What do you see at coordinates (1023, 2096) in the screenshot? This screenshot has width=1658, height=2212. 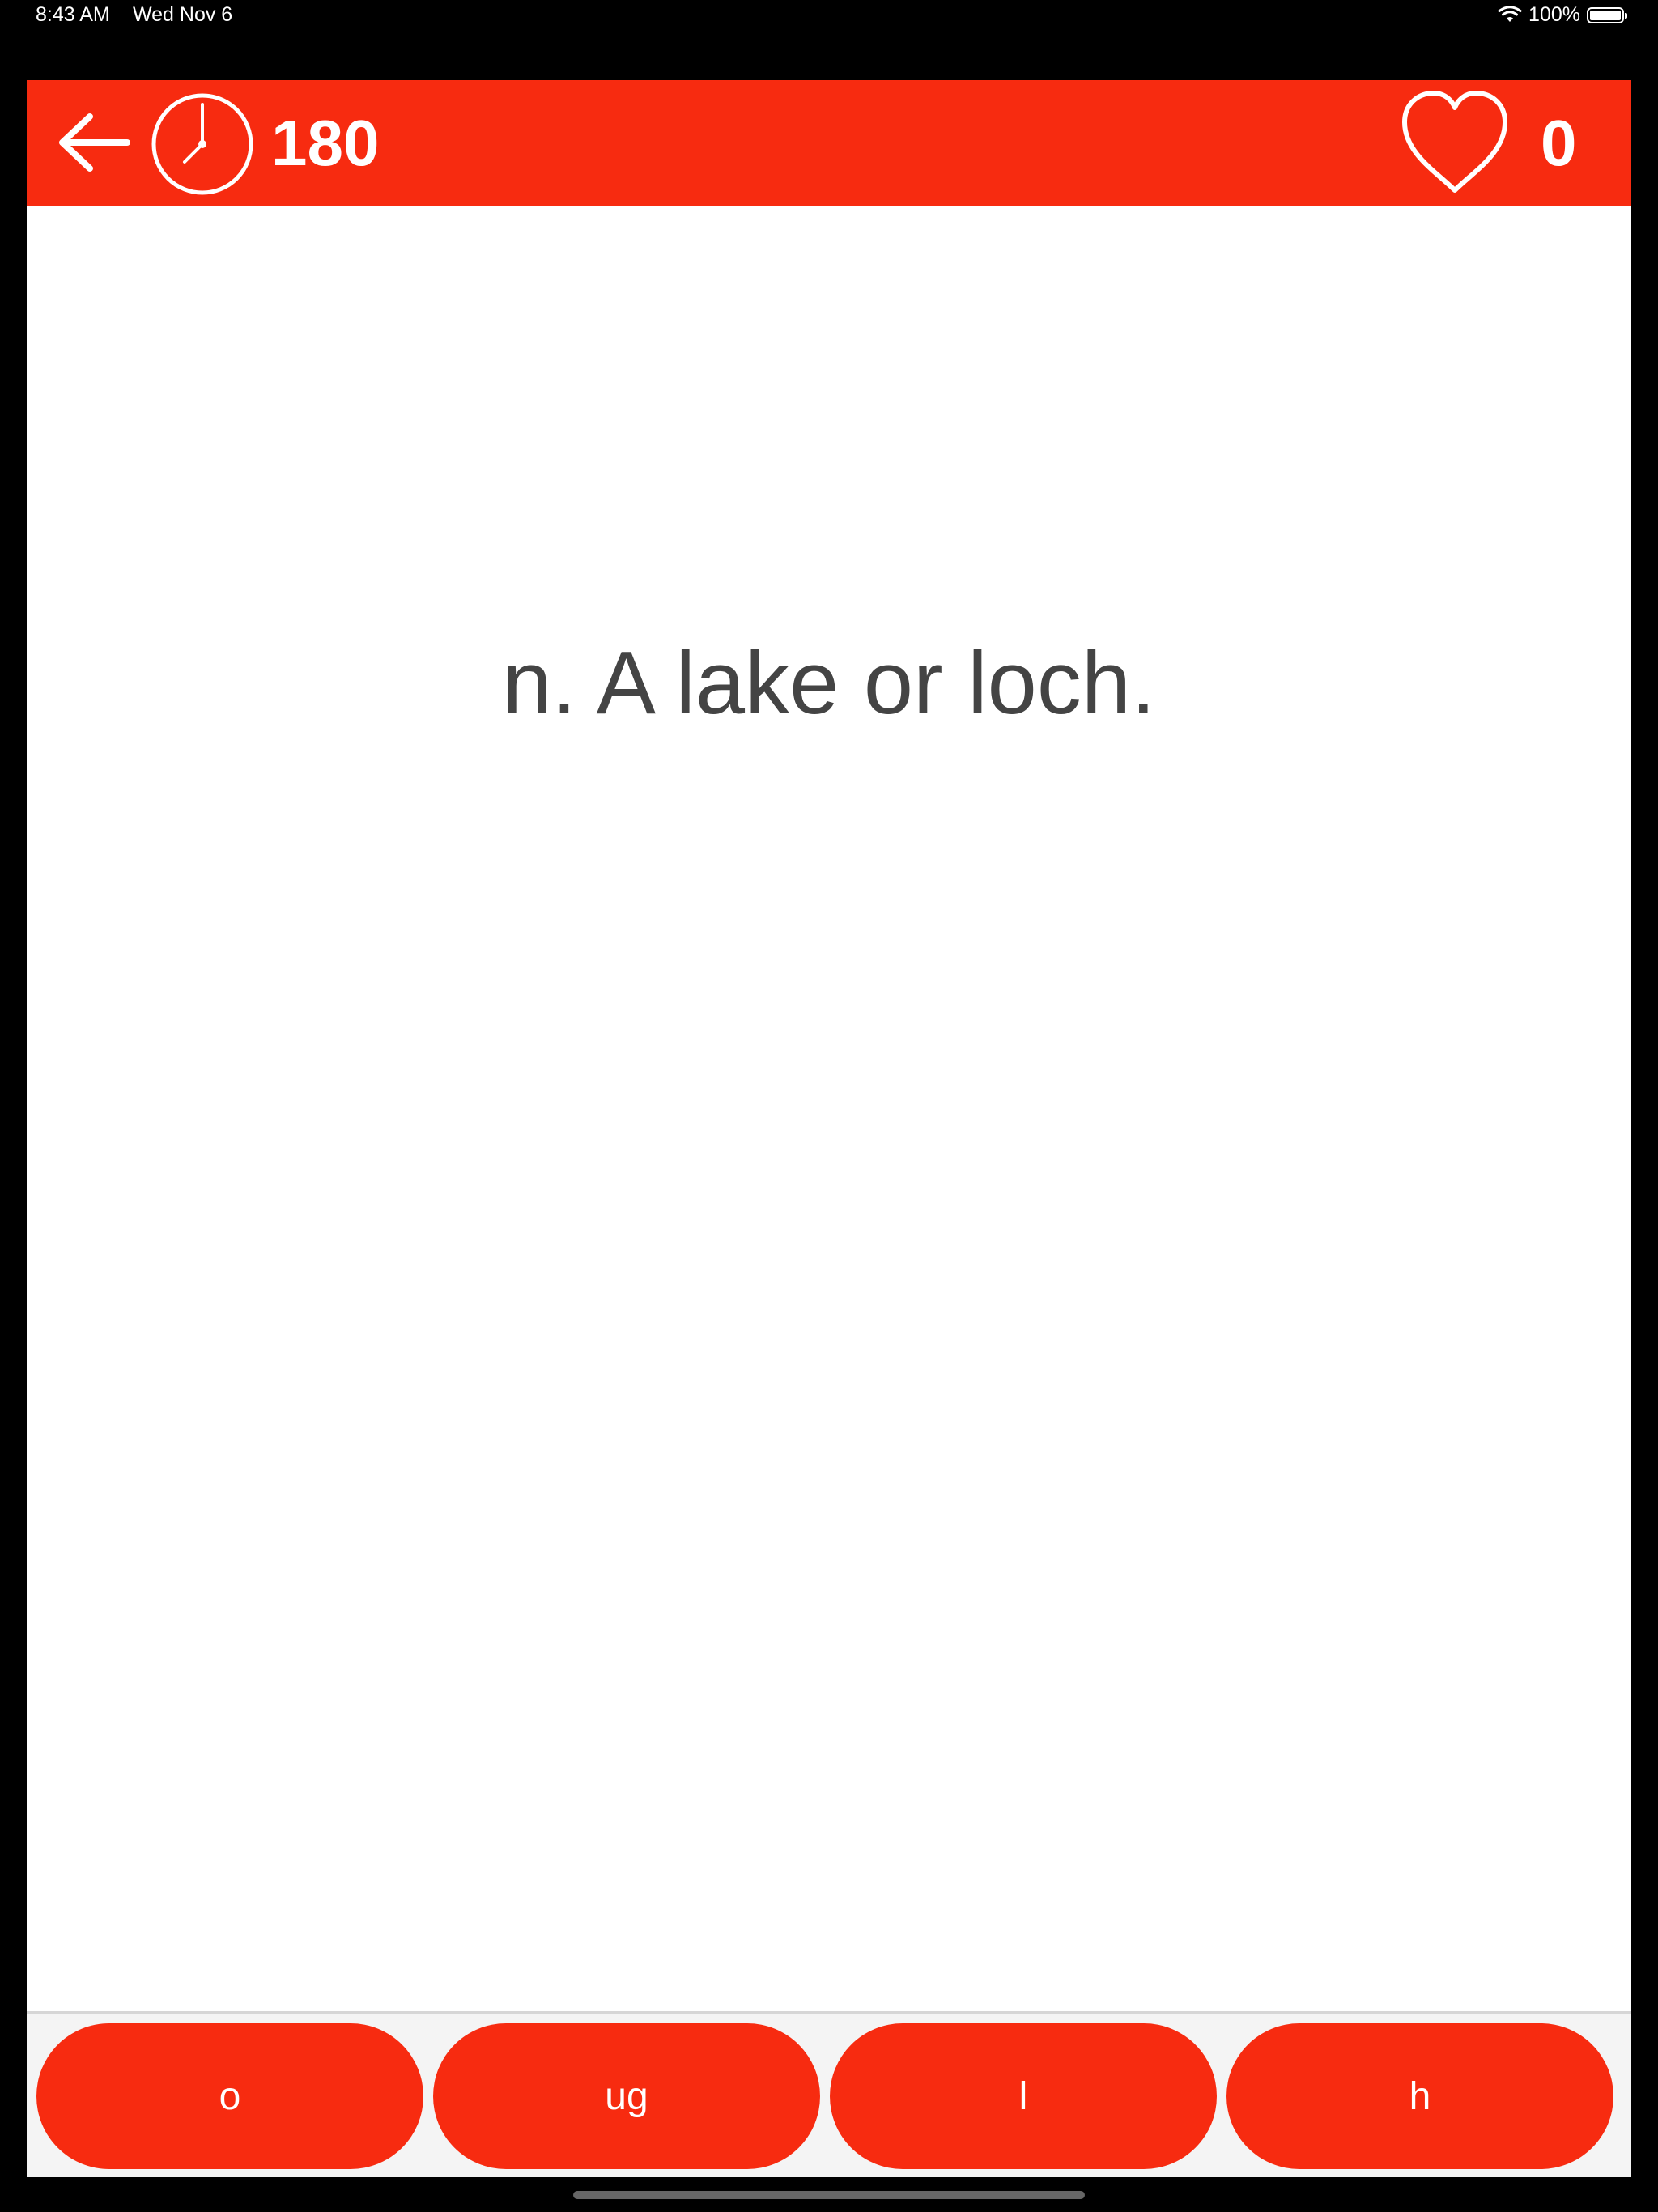 I see `answer-button-3: l` at bounding box center [1023, 2096].